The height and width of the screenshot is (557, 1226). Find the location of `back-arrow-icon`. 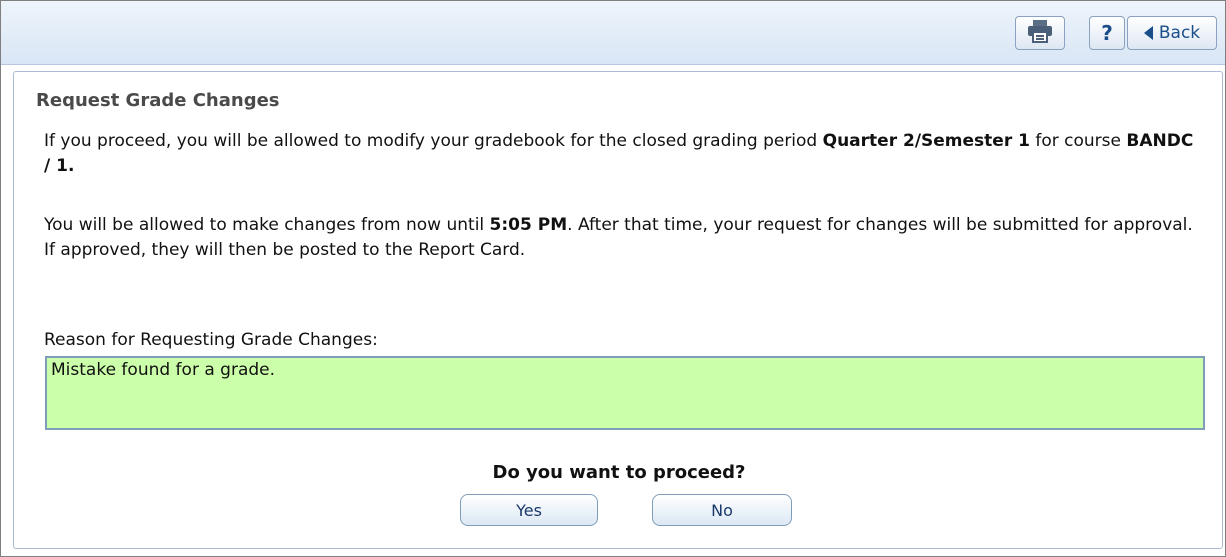

back-arrow-icon is located at coordinates (1148, 33).